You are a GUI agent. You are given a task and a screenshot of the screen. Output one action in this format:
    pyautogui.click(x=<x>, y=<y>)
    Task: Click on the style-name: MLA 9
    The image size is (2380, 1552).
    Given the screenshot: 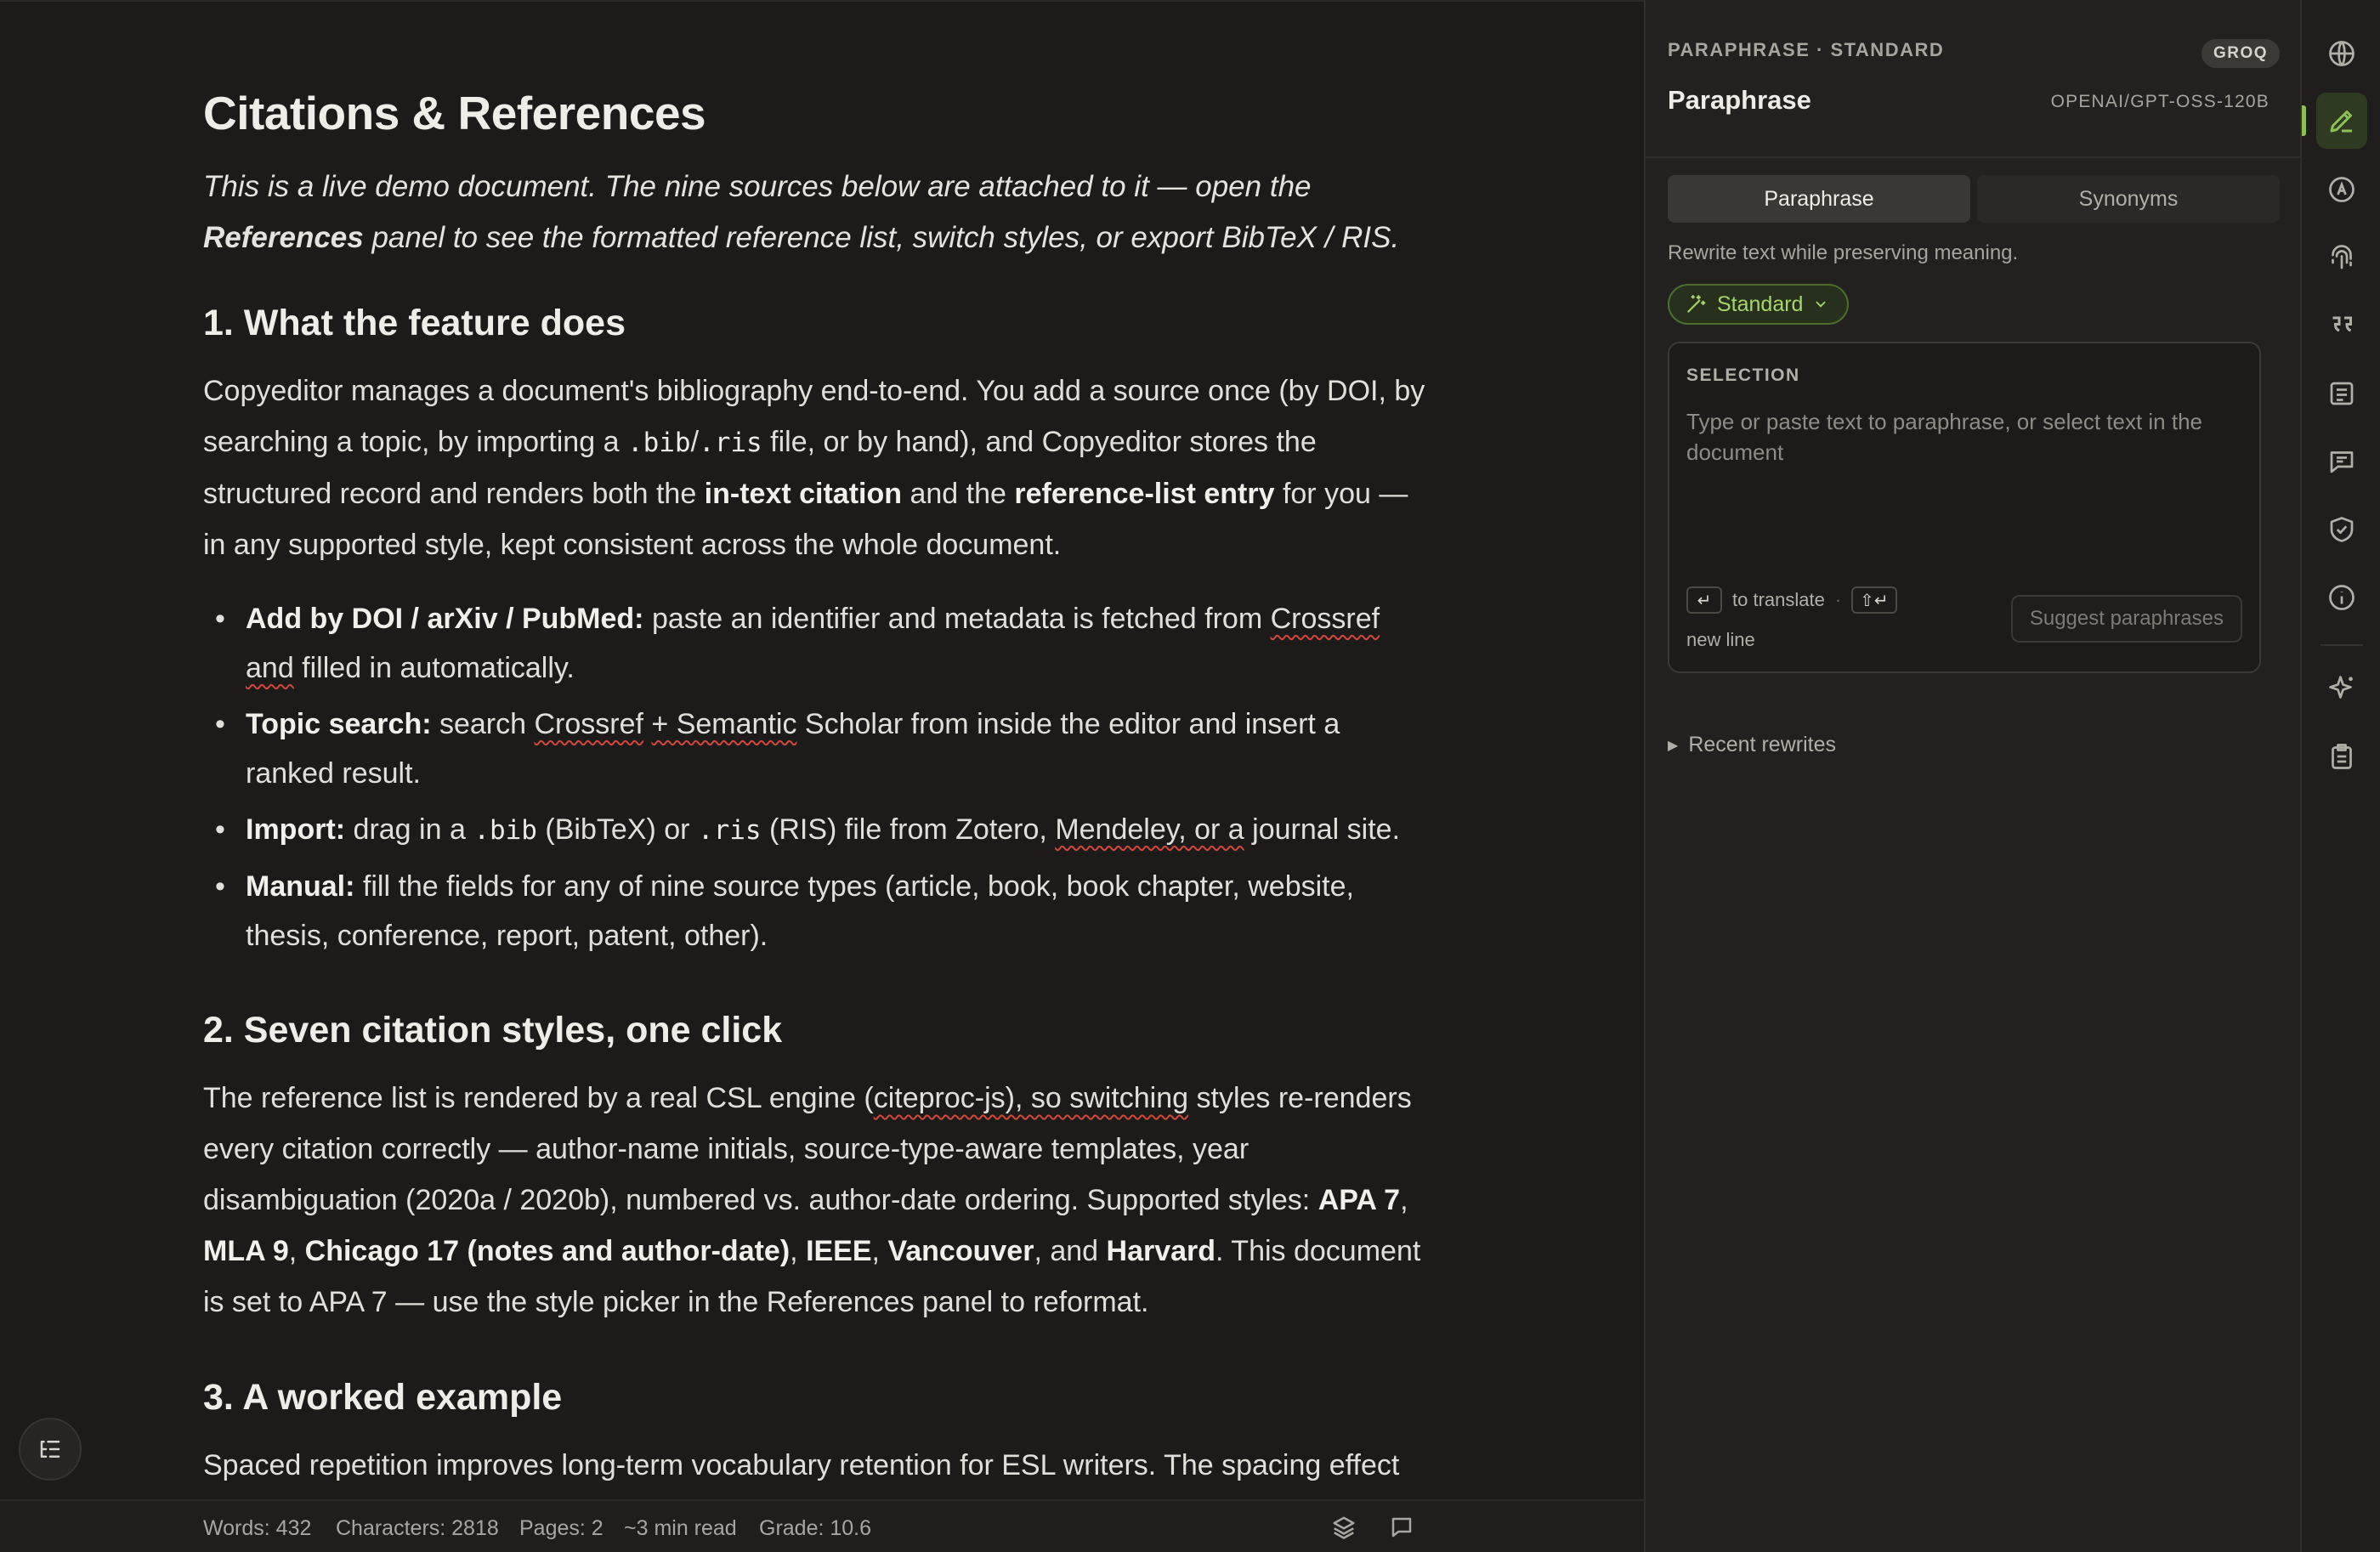 What is the action you would take?
    pyautogui.click(x=246, y=1250)
    